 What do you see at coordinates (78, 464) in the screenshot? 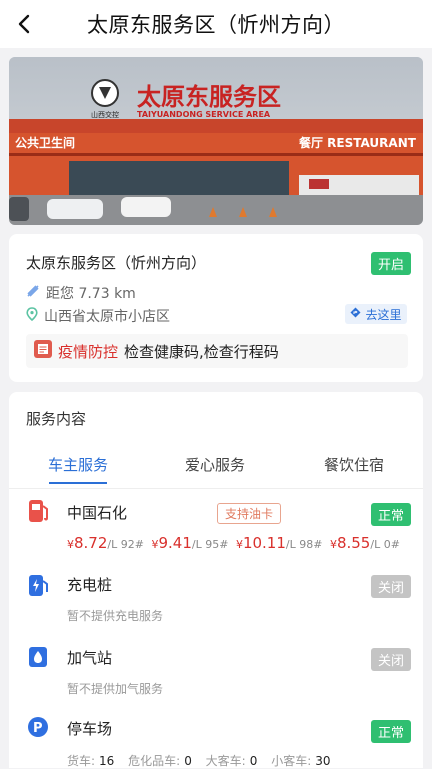
I see `tab-owner-services: 车主服务` at bounding box center [78, 464].